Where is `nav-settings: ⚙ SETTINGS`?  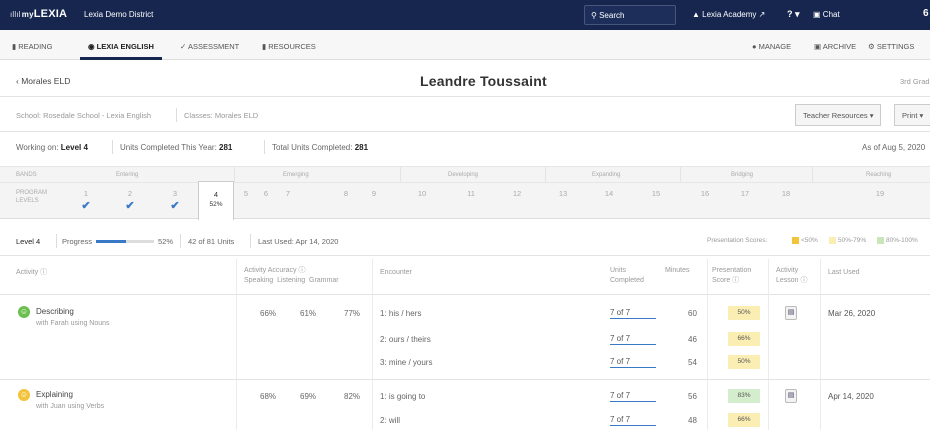 nav-settings: ⚙ SETTINGS is located at coordinates (891, 46).